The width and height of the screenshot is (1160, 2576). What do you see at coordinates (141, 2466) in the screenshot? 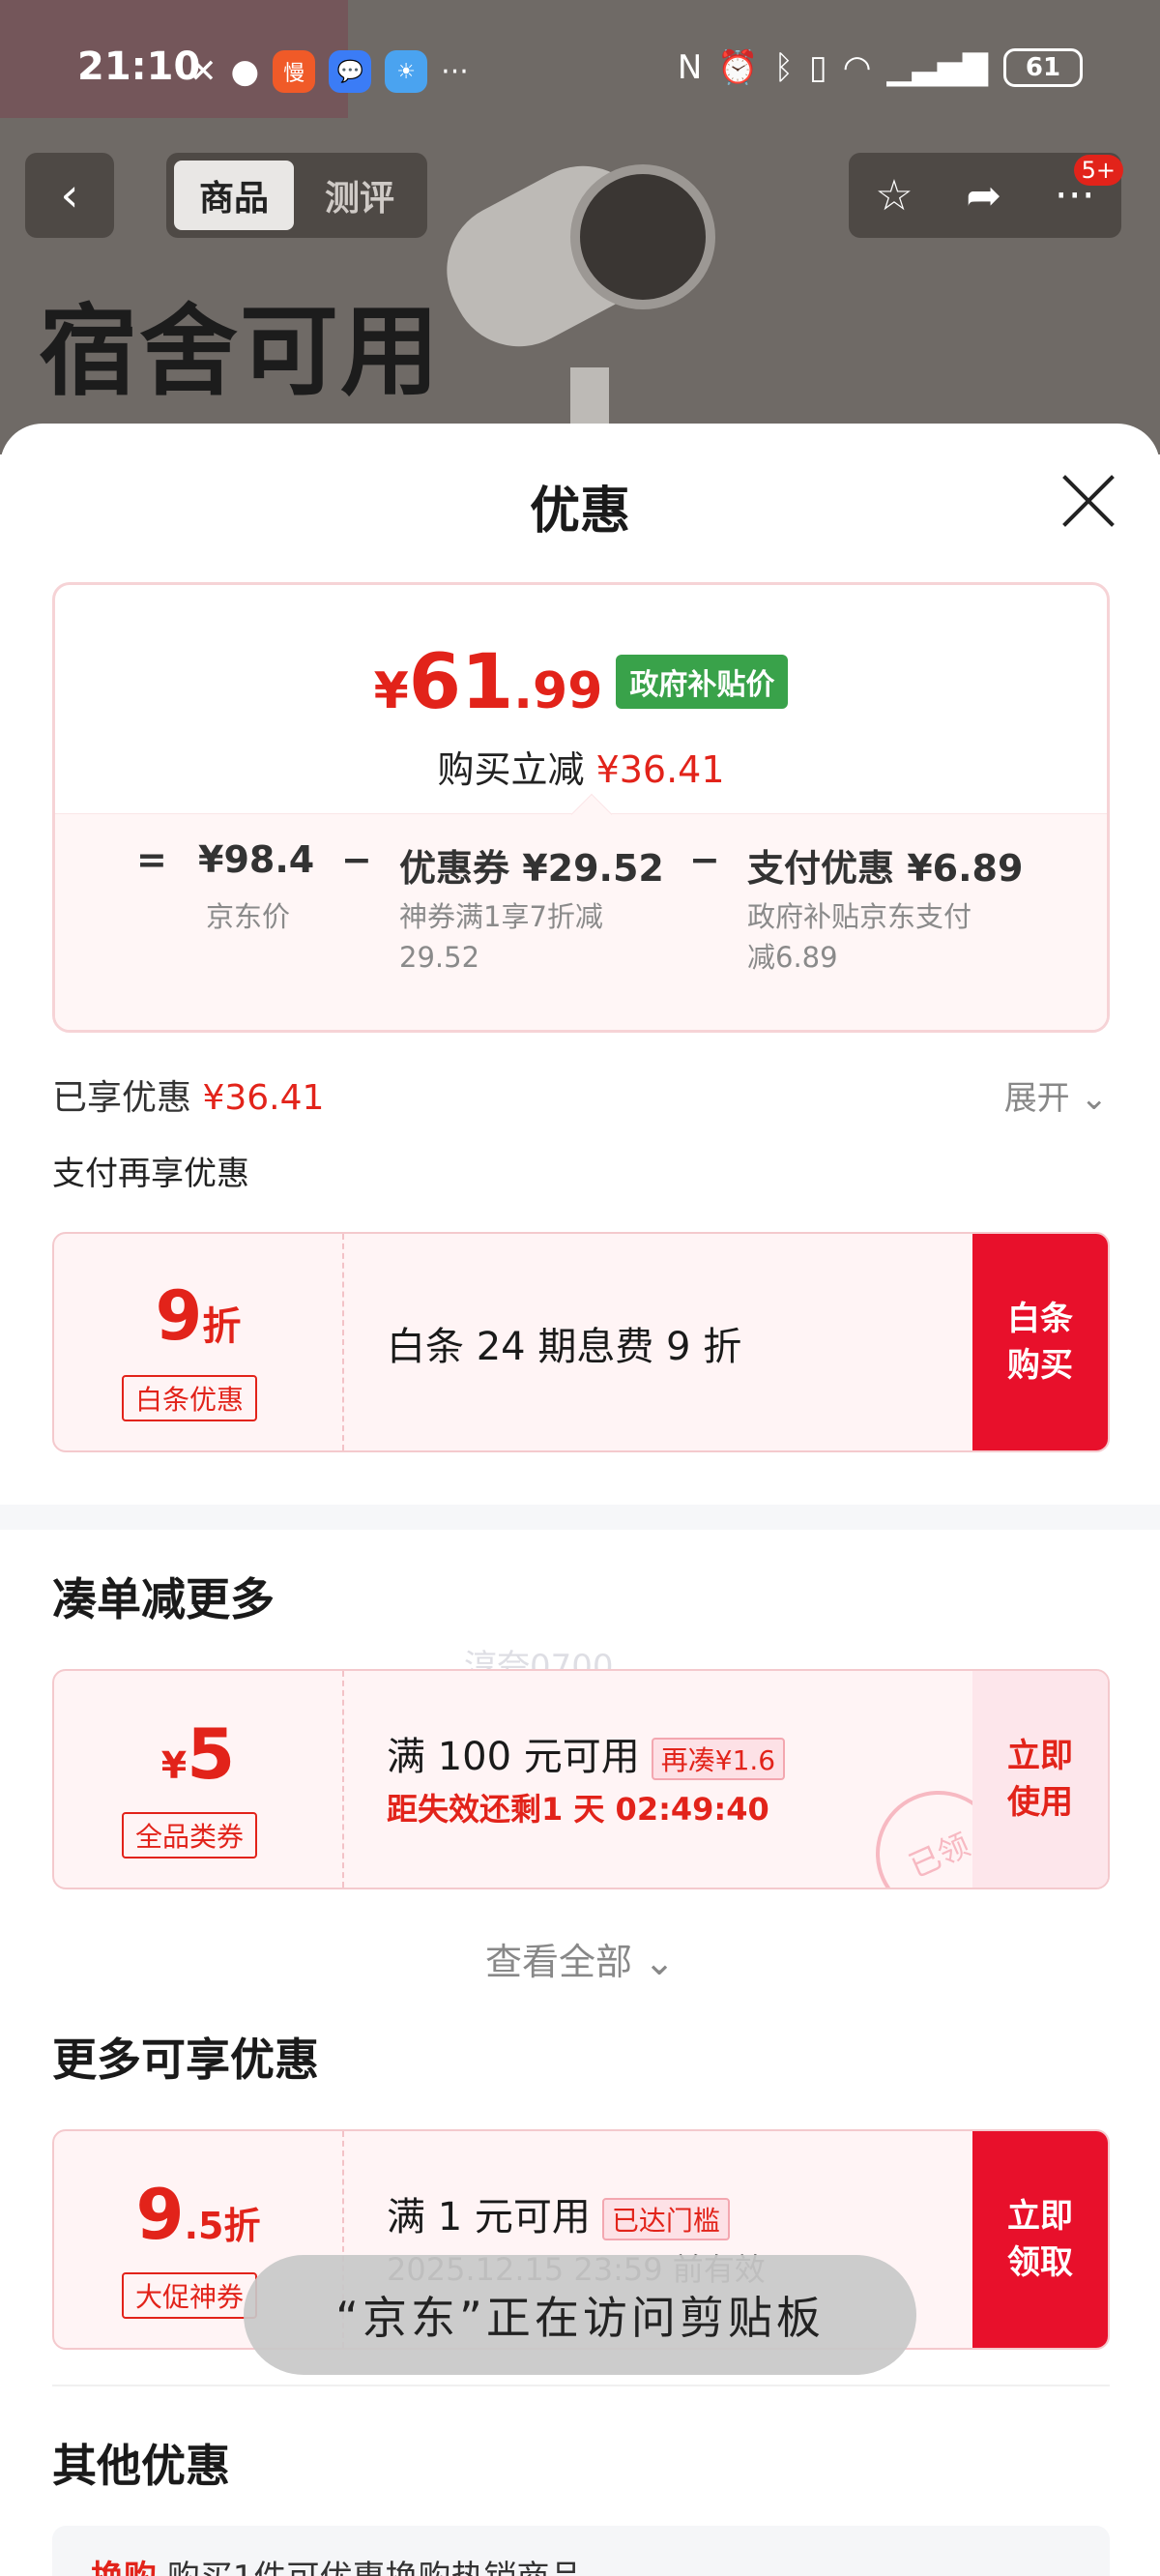
I see `section-other-title: 其他优惠` at bounding box center [141, 2466].